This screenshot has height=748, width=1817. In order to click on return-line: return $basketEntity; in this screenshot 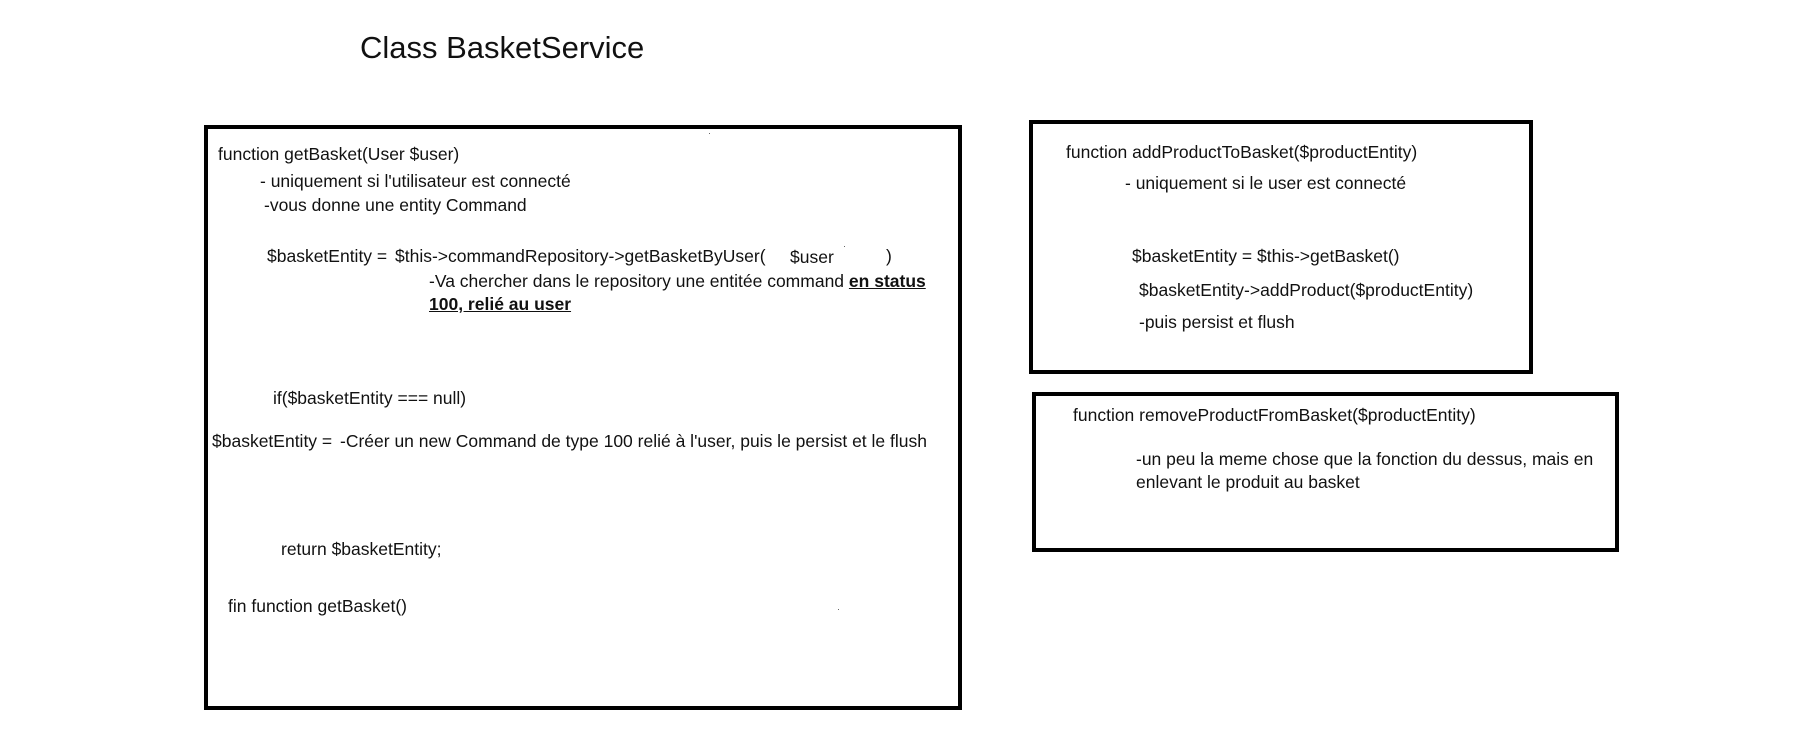, I will do `click(361, 549)`.